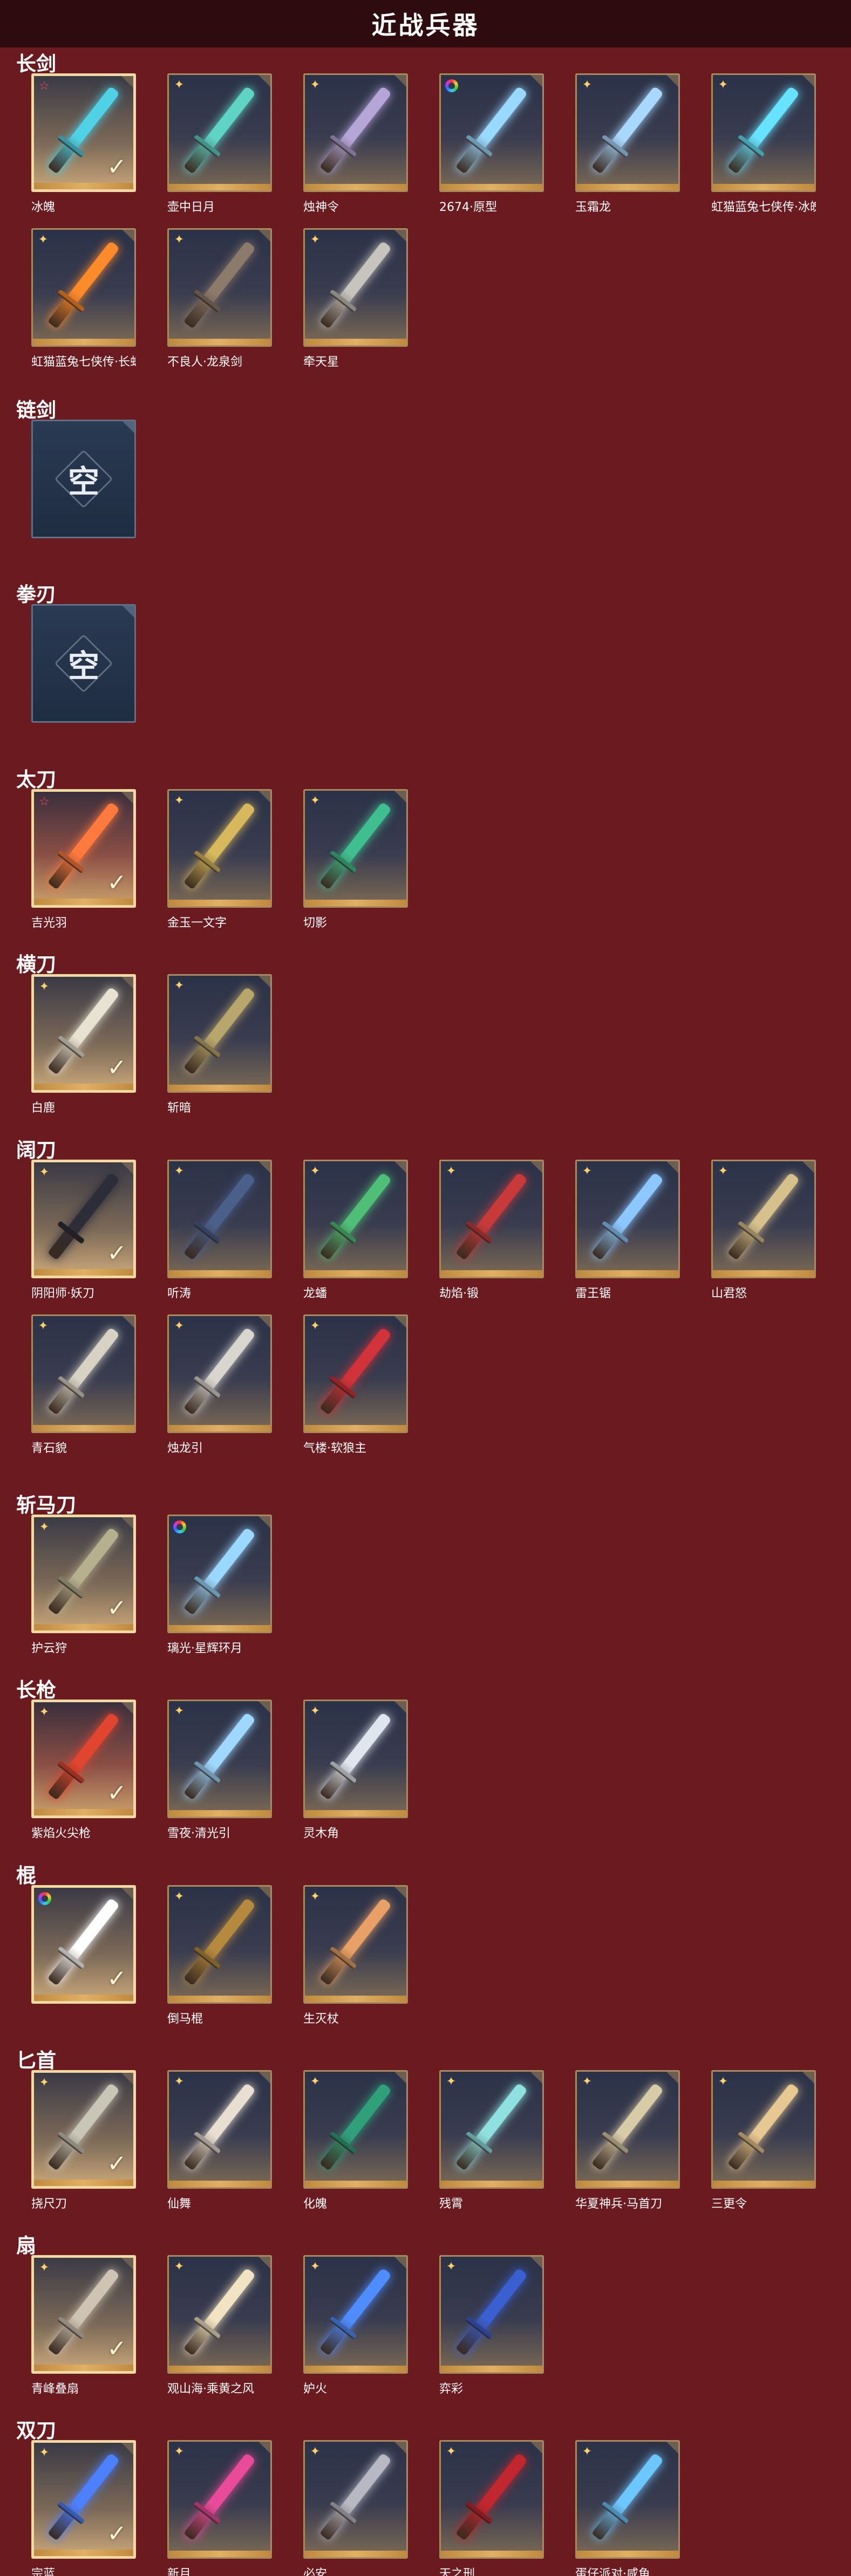 The width and height of the screenshot is (851, 2576). I want to click on weapon-card: ☆ ✓ 冰魄, so click(84, 144).